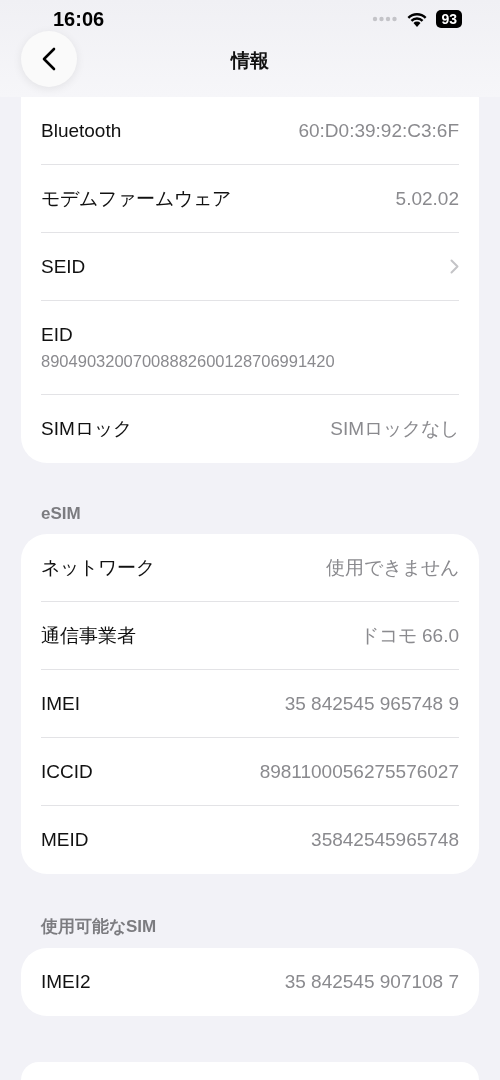 This screenshot has height=1080, width=500. Describe the element at coordinates (86, 429) in the screenshot. I see `row-label: SIMロック` at that location.